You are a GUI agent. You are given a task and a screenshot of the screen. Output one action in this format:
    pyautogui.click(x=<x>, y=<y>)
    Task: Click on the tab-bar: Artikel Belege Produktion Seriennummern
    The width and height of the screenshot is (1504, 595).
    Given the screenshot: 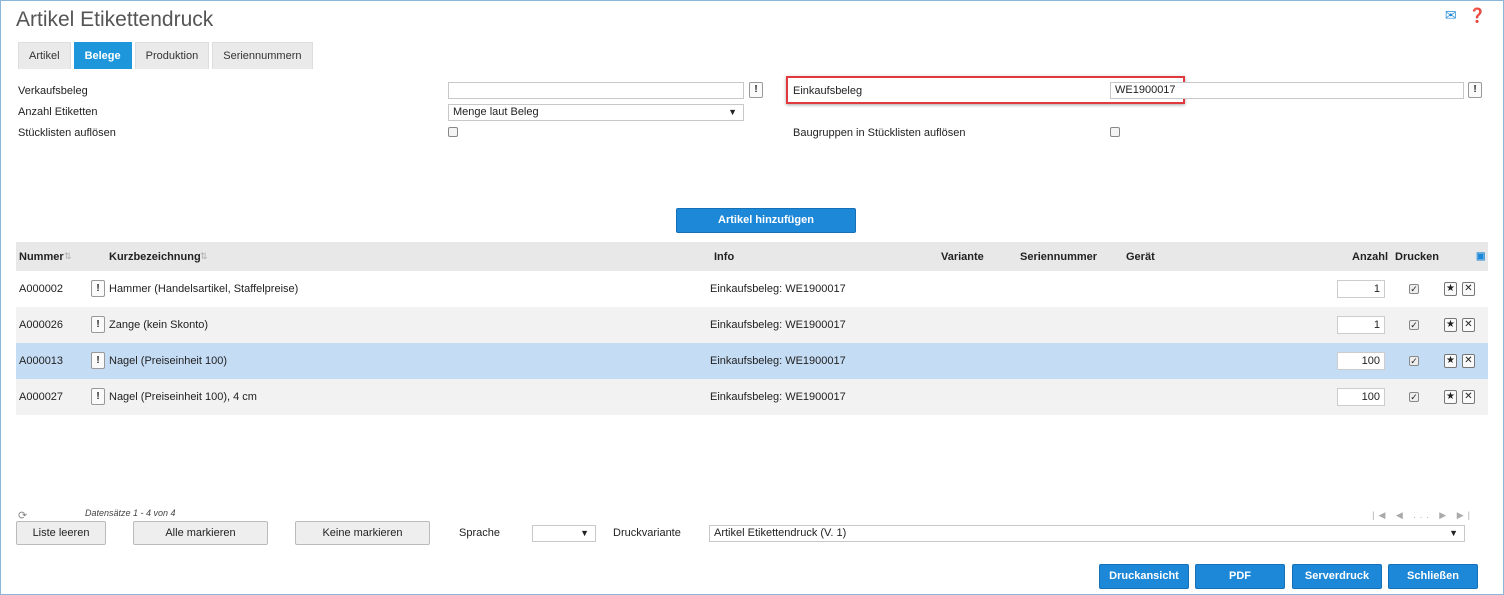 What is the action you would take?
    pyautogui.click(x=165, y=55)
    